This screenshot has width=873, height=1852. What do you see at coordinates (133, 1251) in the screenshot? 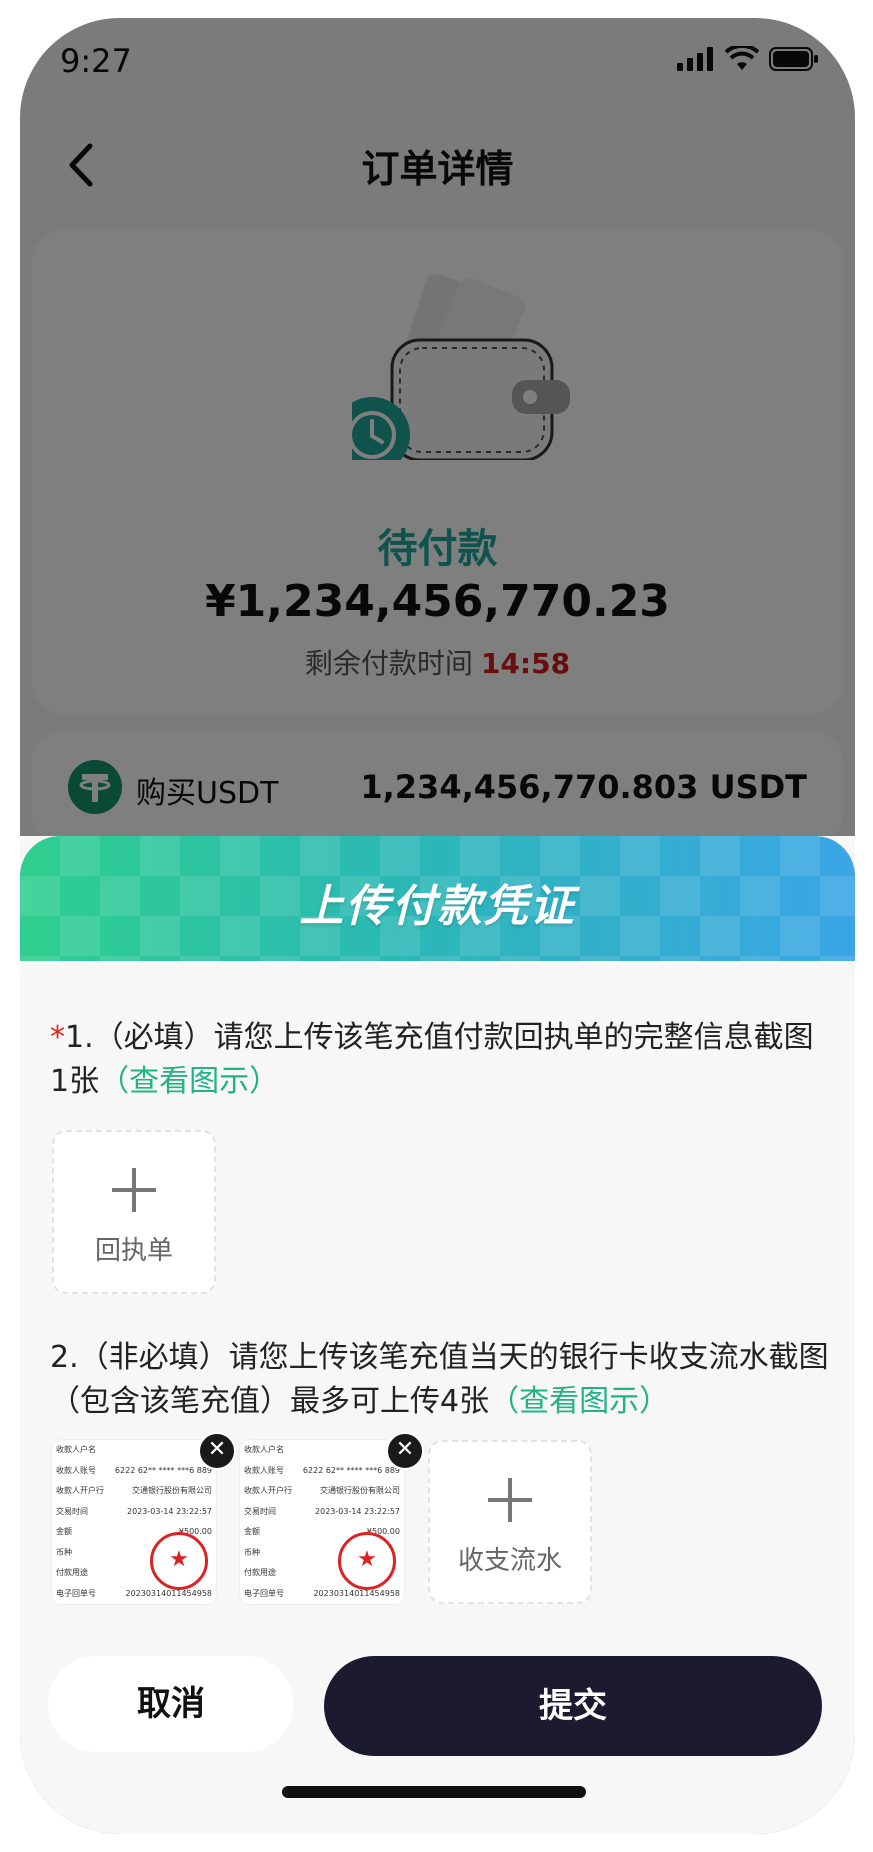
I see `upload-receipt-label: 回执单` at bounding box center [133, 1251].